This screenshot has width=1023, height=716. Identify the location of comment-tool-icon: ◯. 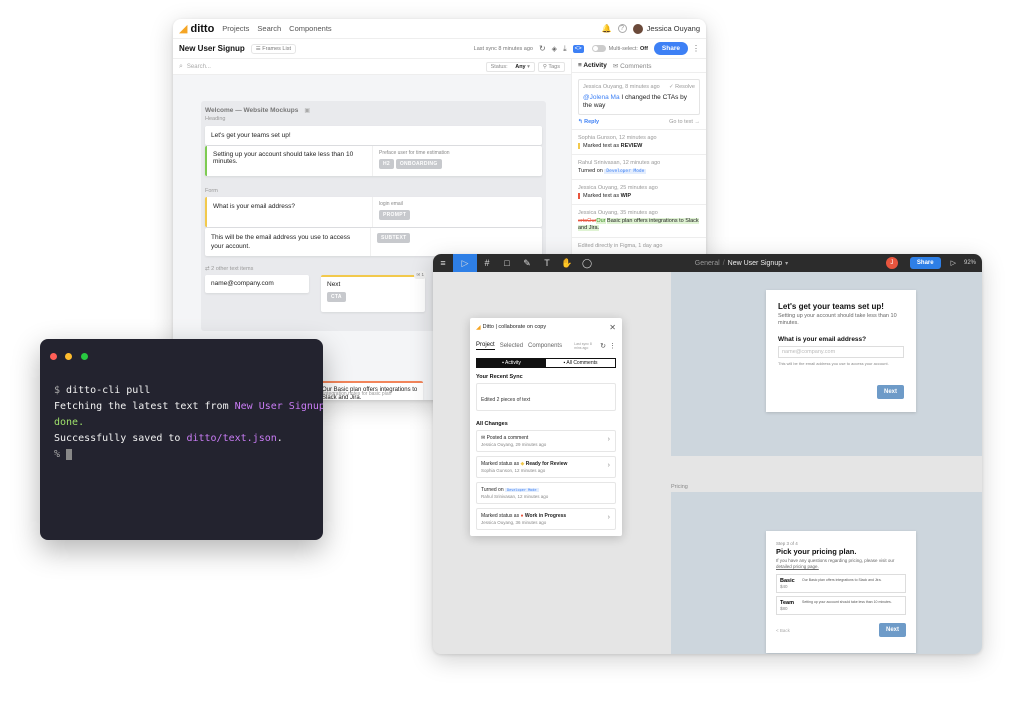
(587, 263).